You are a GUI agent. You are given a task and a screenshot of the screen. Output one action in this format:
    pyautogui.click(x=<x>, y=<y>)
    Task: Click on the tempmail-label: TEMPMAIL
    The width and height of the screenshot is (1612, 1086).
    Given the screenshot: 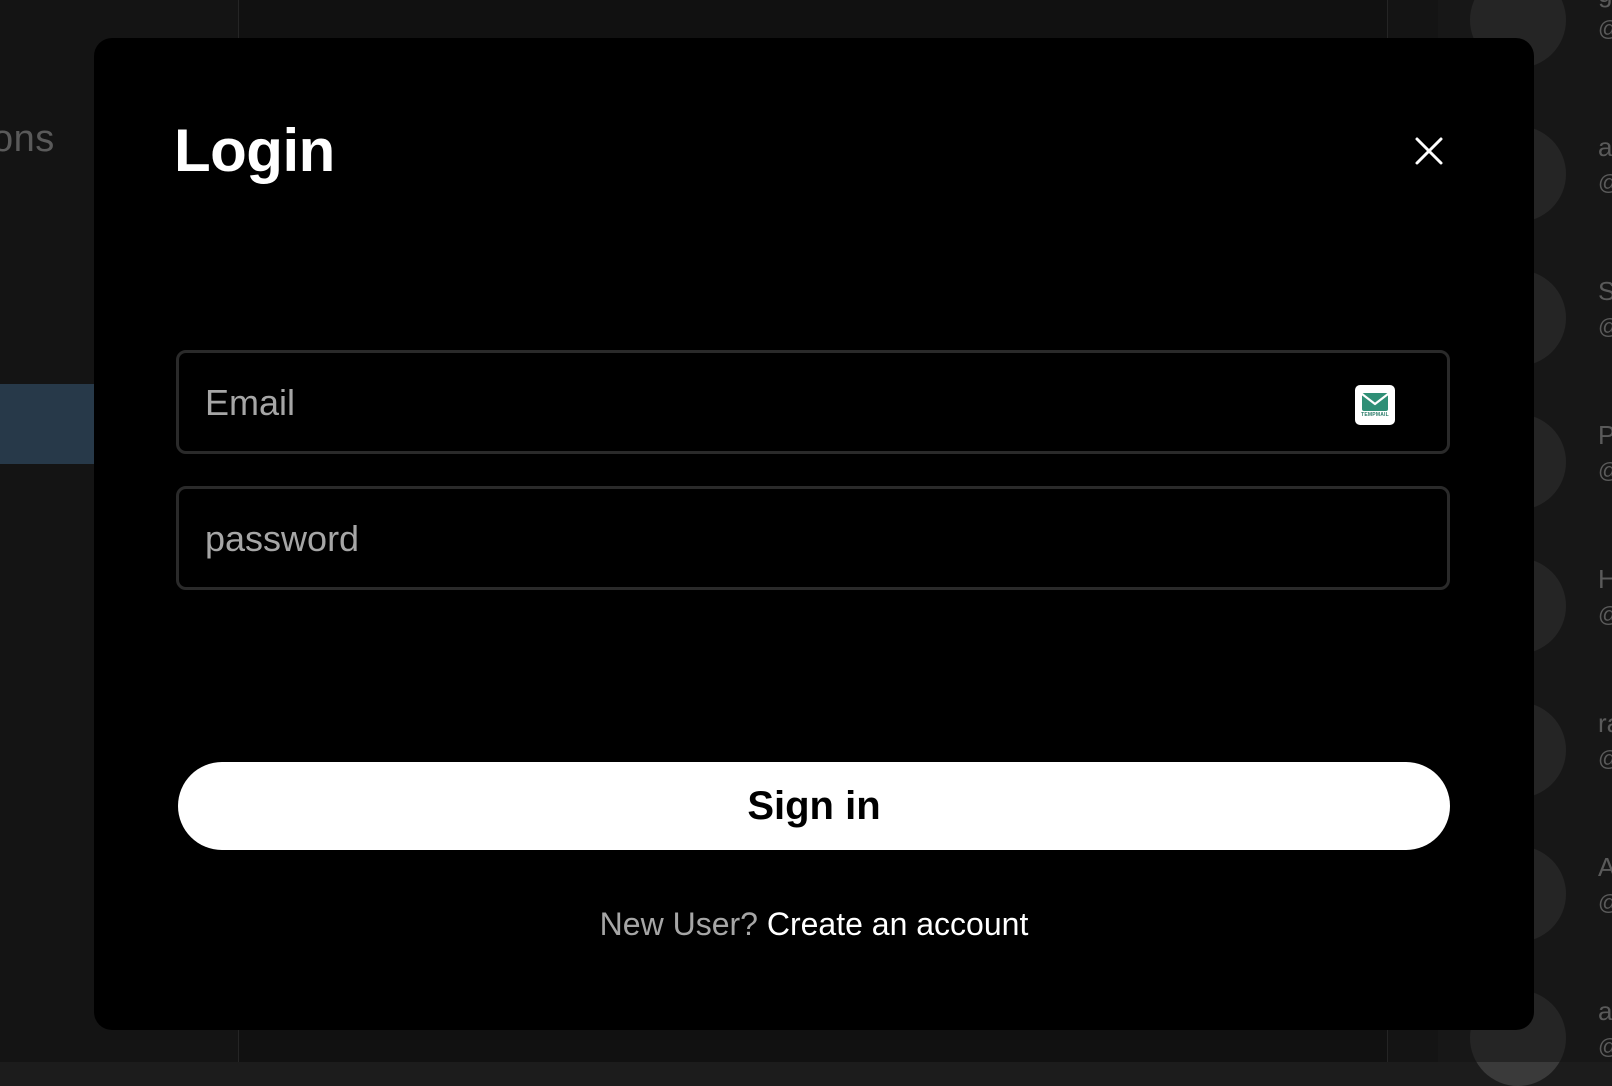 What is the action you would take?
    pyautogui.click(x=1375, y=415)
    